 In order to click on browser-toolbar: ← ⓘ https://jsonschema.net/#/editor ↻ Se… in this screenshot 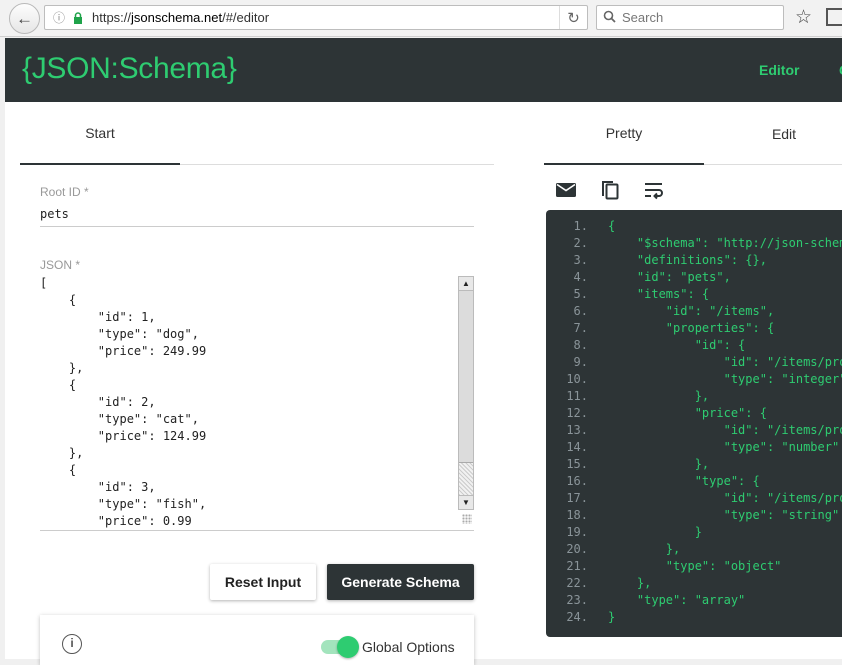, I will do `click(421, 18)`.